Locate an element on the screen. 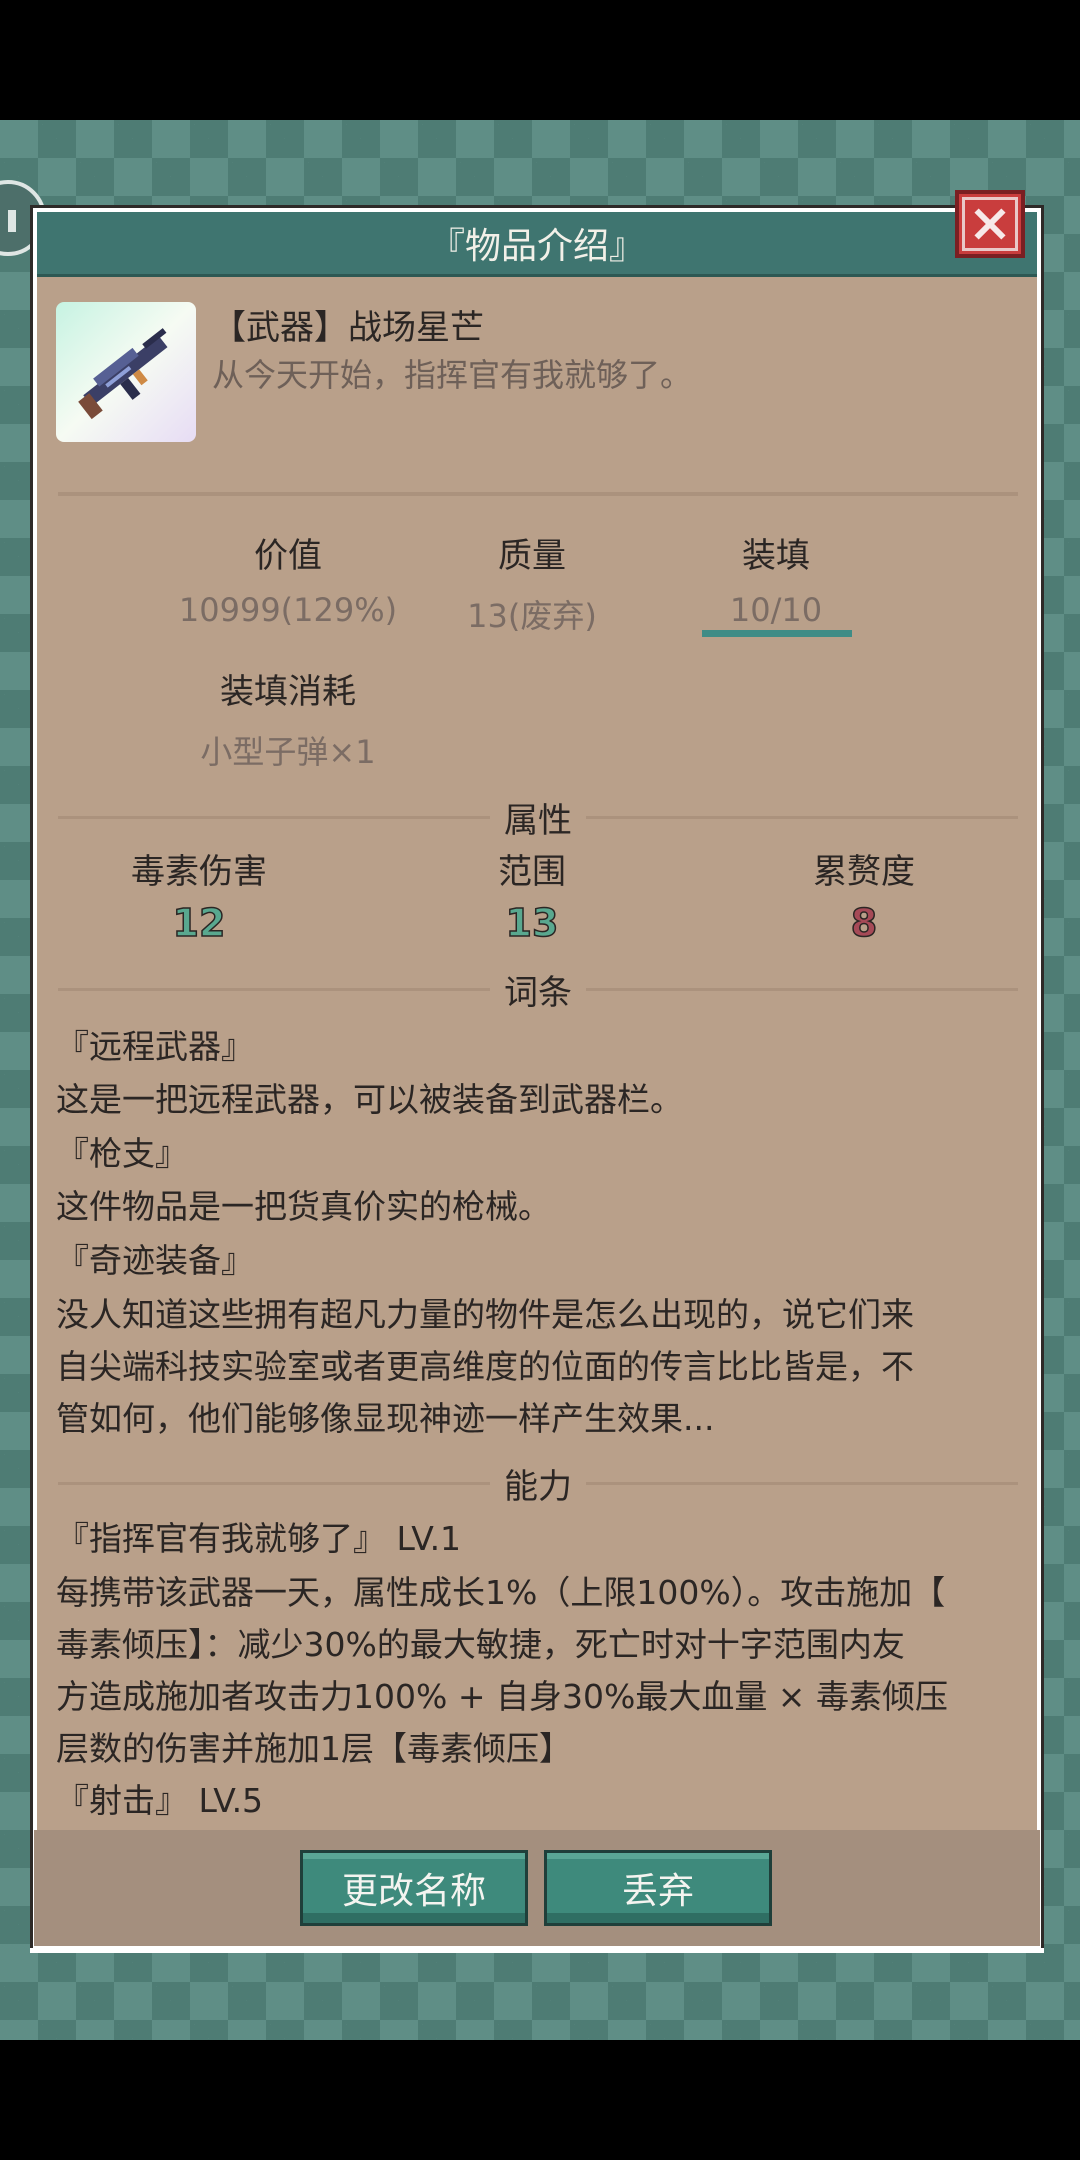 The image size is (1080, 2160). trait-line: 『奇迹装备』 is located at coordinates (155, 1260).